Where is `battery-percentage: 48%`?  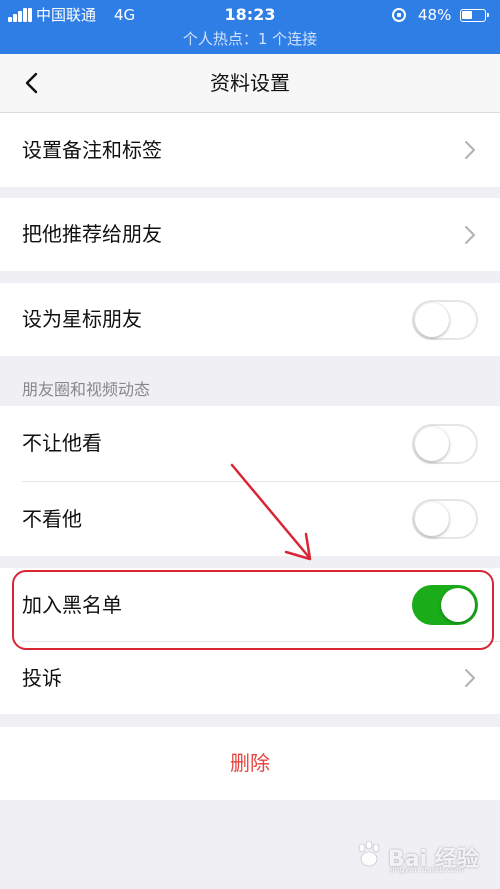
battery-percentage: 48% is located at coordinates (435, 15).